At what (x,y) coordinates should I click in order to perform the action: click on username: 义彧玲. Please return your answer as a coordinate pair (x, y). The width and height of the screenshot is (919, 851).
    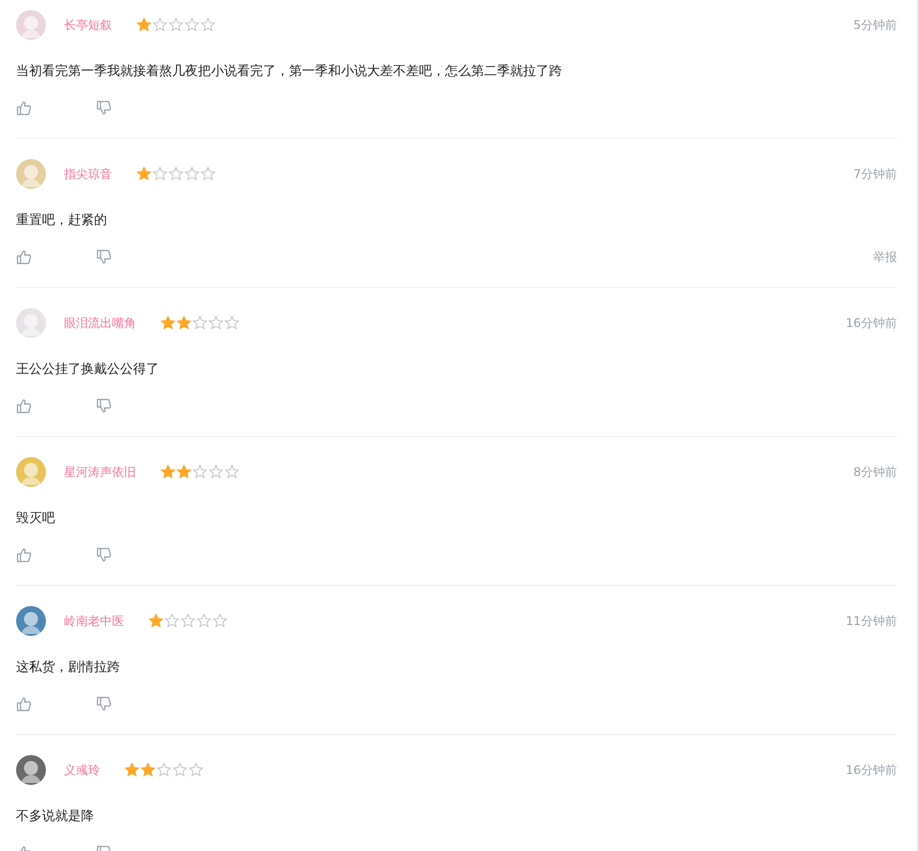
    Looking at the image, I should click on (82, 770).